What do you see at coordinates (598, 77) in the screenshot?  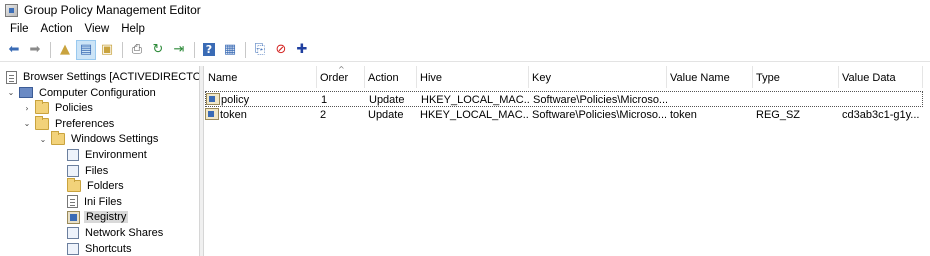 I see `column-header-key: Key` at bounding box center [598, 77].